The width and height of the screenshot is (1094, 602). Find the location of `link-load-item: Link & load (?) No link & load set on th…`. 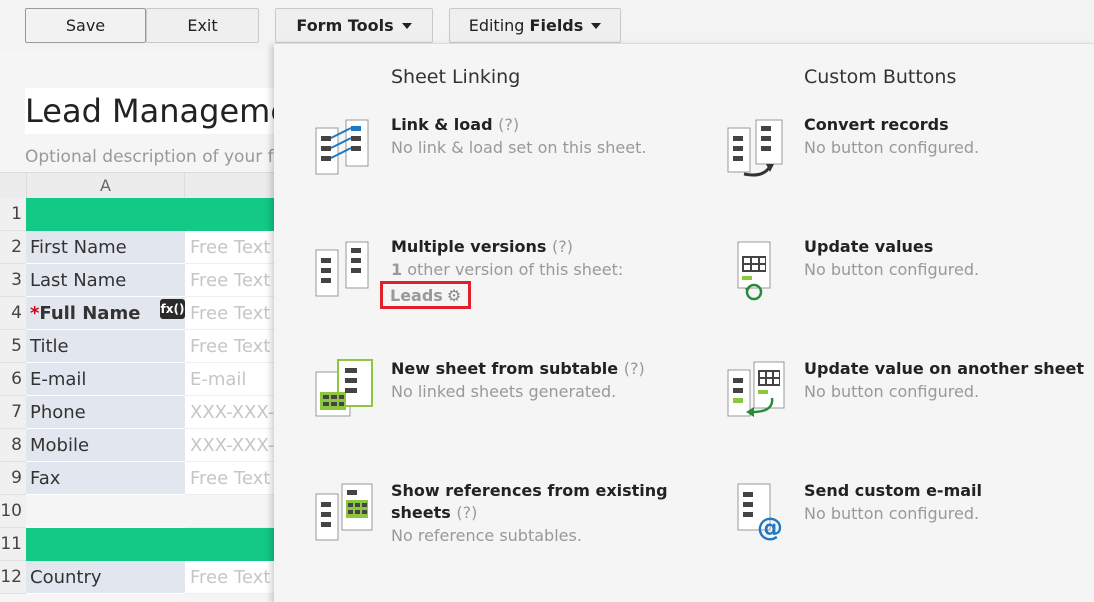

link-load-item: Link & load (?) No link & load set on th… is located at coordinates (571, 137).